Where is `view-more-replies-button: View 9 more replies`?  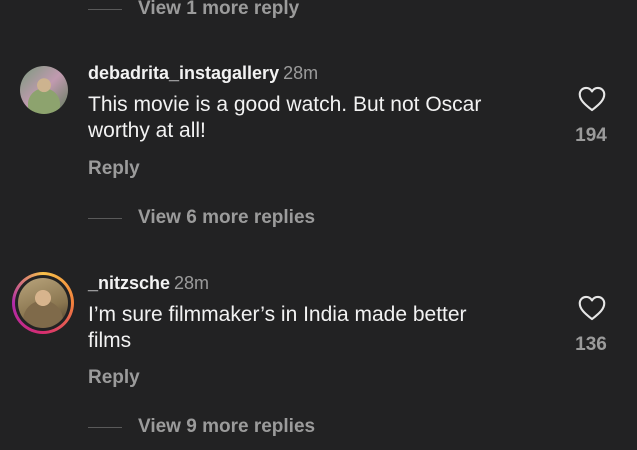 view-more-replies-button: View 9 more replies is located at coordinates (201, 427).